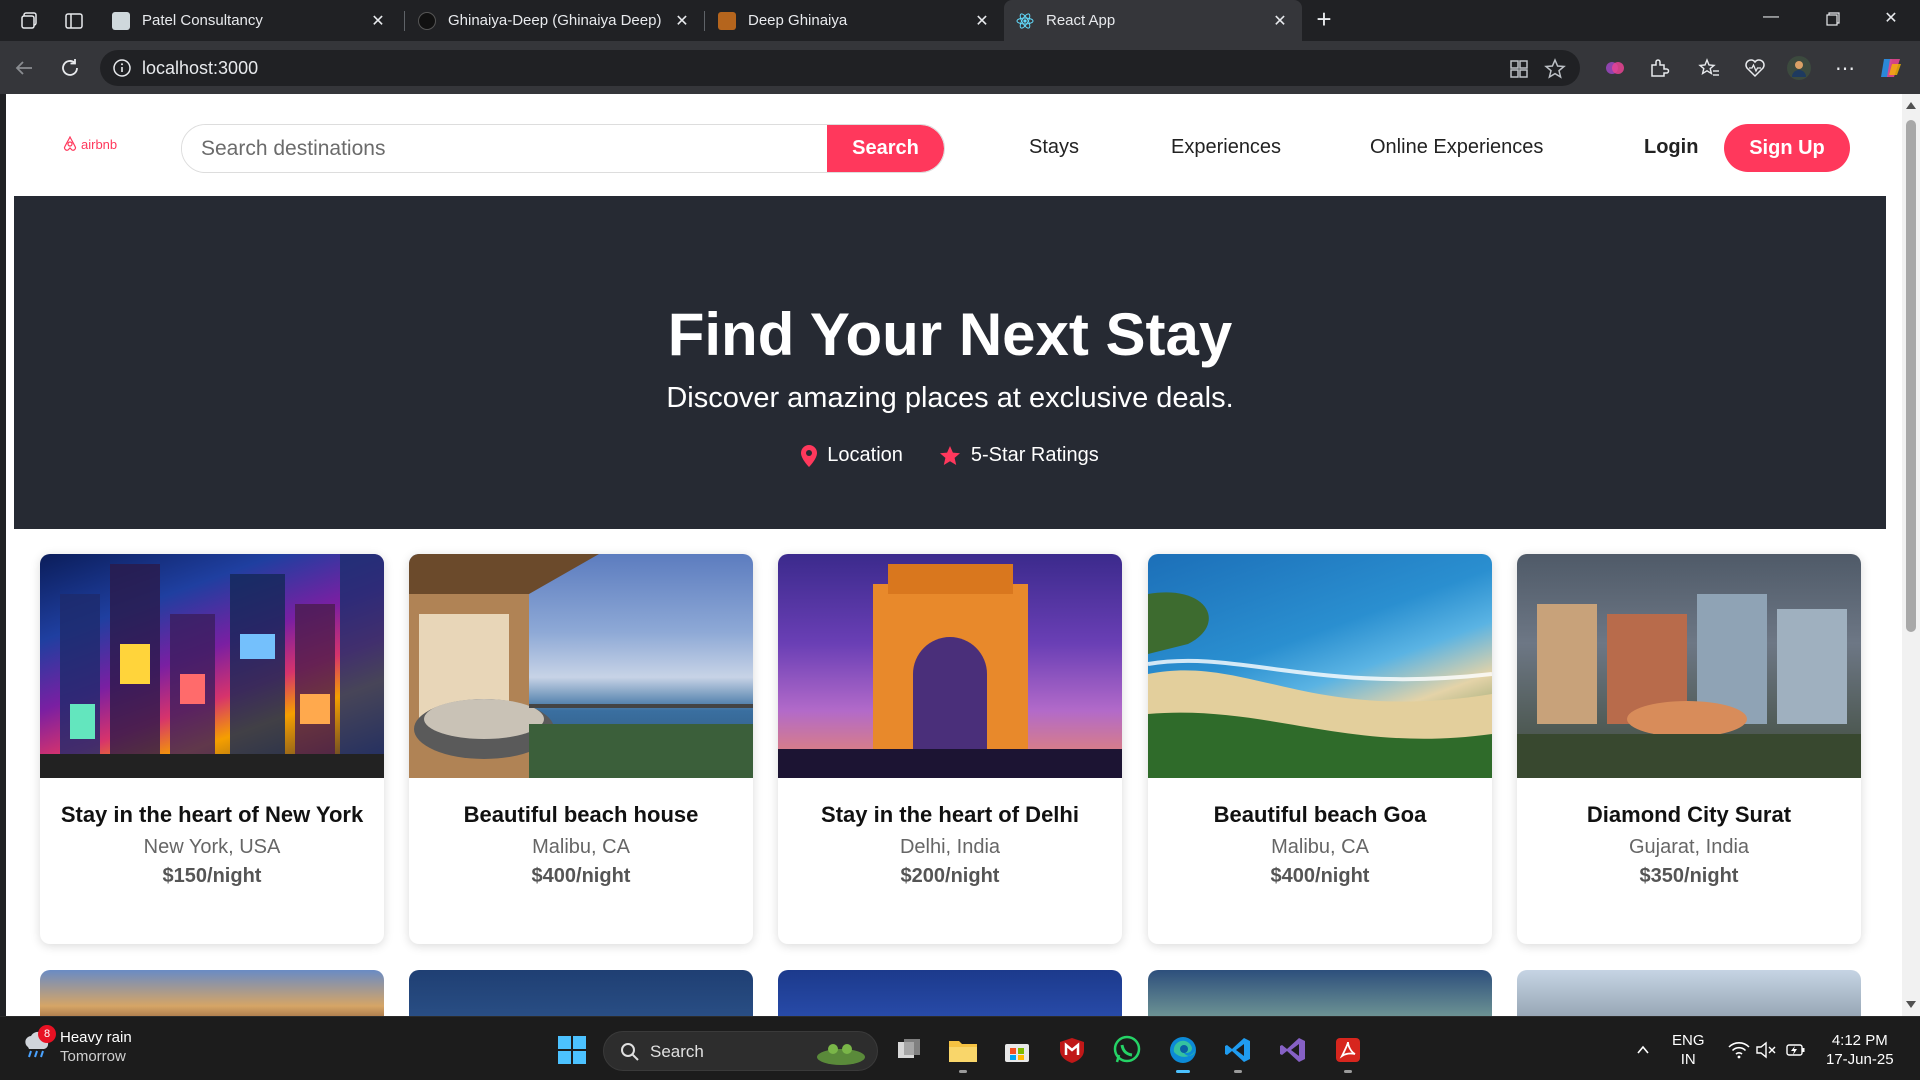 This screenshot has width=1920, height=1080. Describe the element at coordinates (1456, 147) in the screenshot. I see `nav-link-online-experiences: Online Experiences` at that location.